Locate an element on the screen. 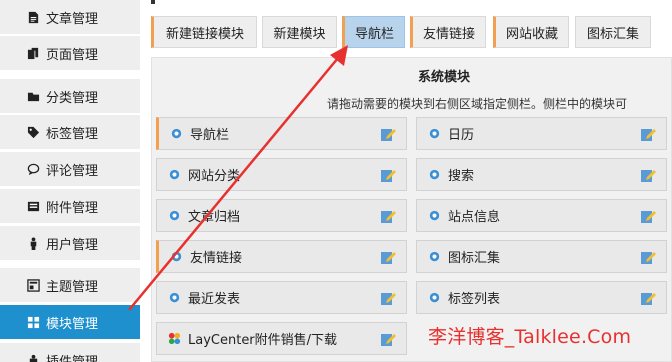 Image resolution: width=672 pixels, height=362 pixels. module-label: 站点信息 is located at coordinates (474, 217).